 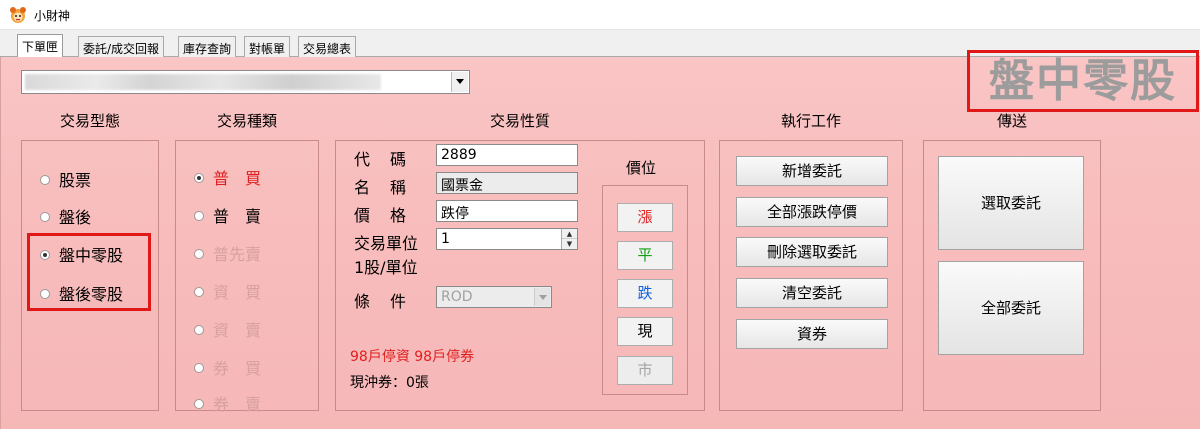 What do you see at coordinates (811, 275) in the screenshot?
I see `actions-group: 新增委託 全部漲跌停價 刪除選取委託 清空委託 資券` at bounding box center [811, 275].